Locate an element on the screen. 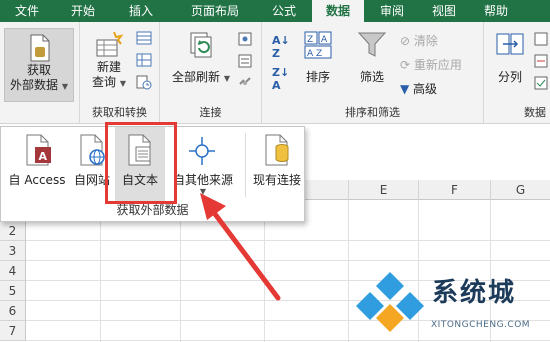  svg-text: Z is located at coordinates (310, 40).